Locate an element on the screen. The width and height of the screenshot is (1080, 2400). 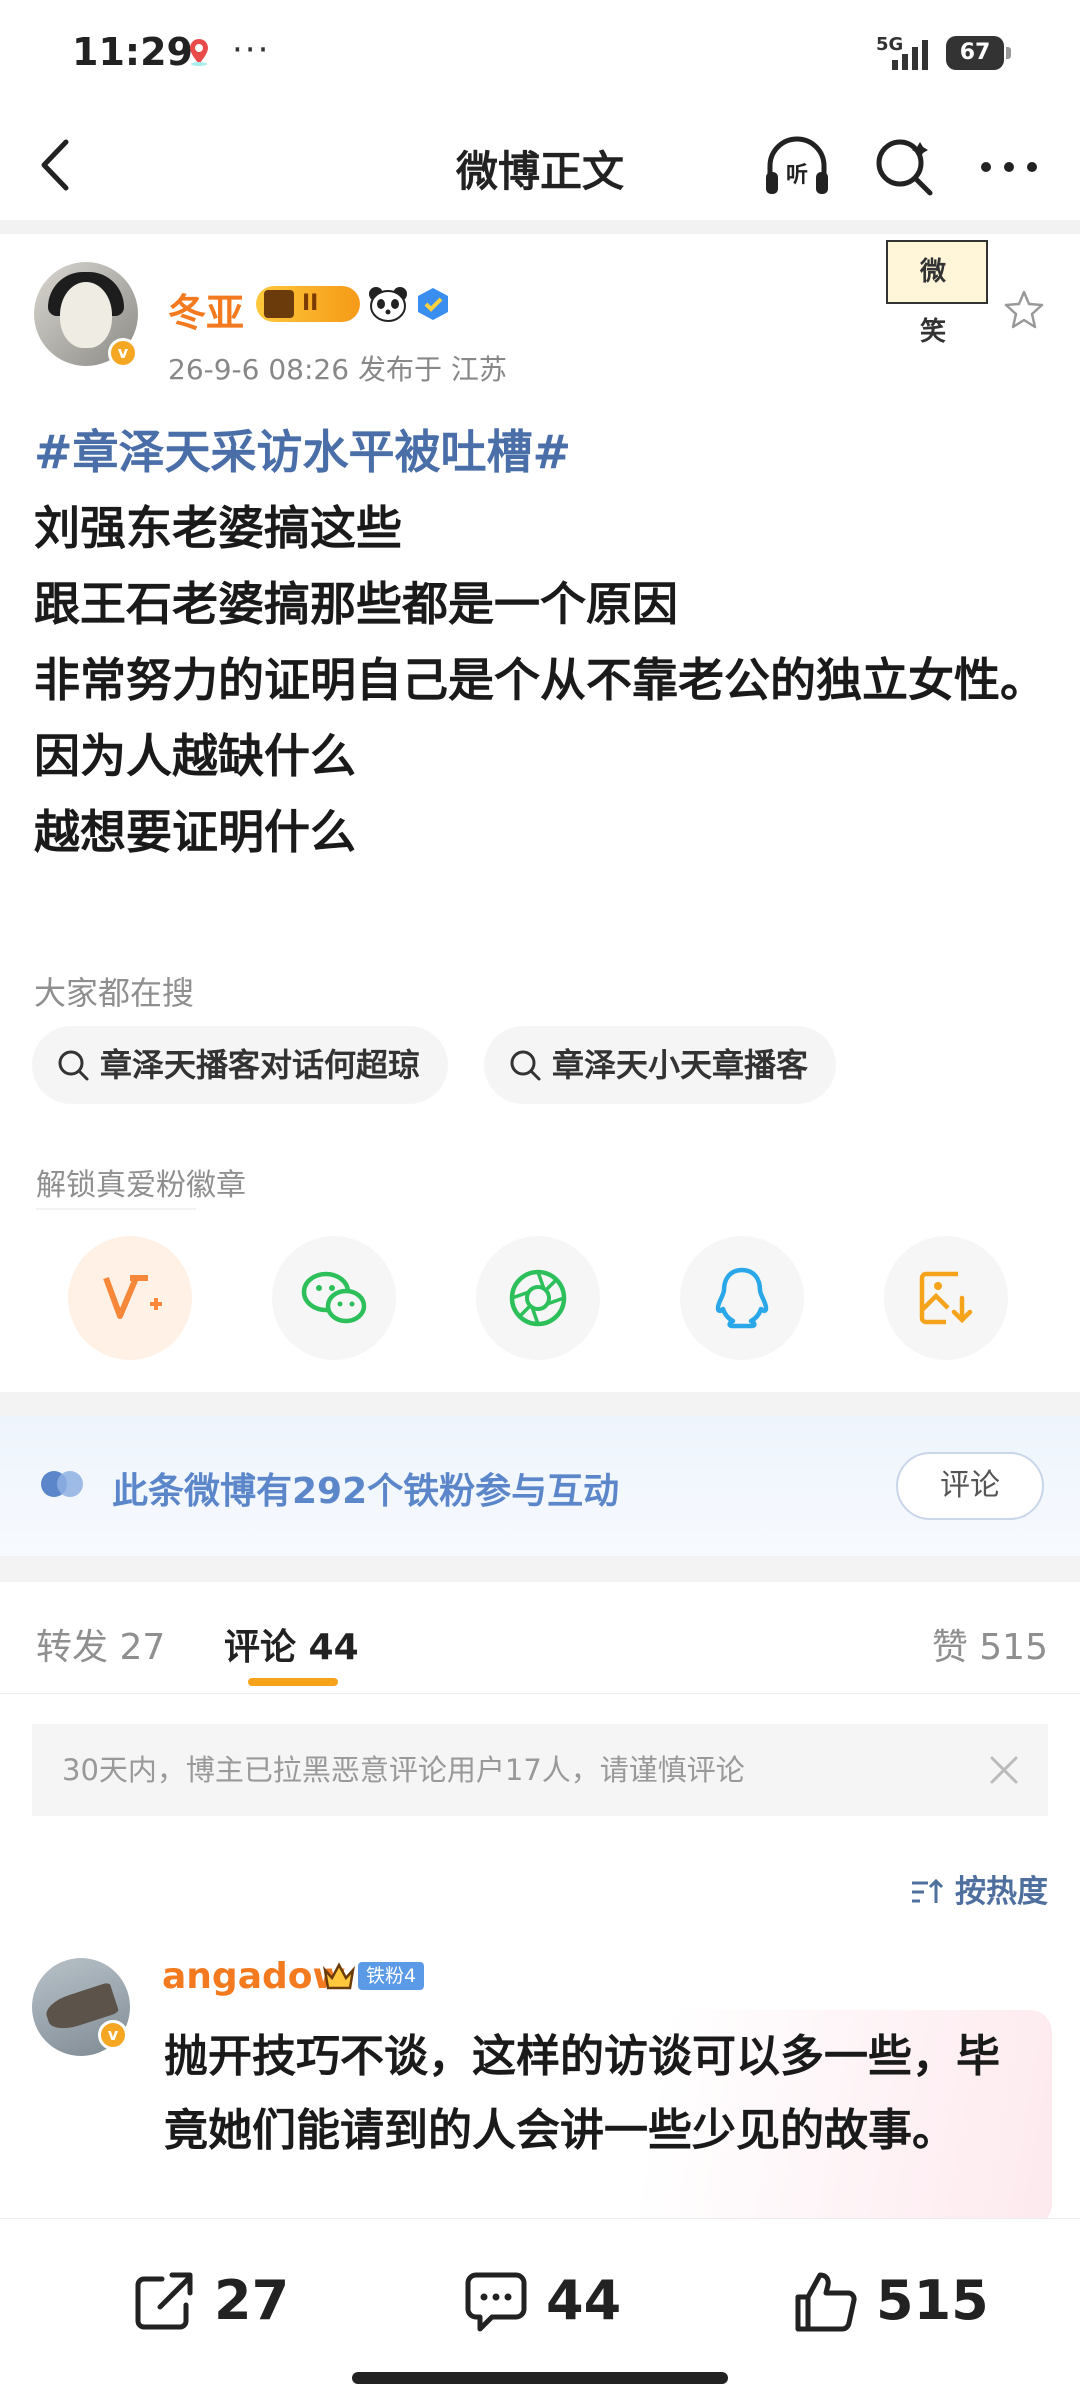
save-image-icon is located at coordinates (946, 1298).